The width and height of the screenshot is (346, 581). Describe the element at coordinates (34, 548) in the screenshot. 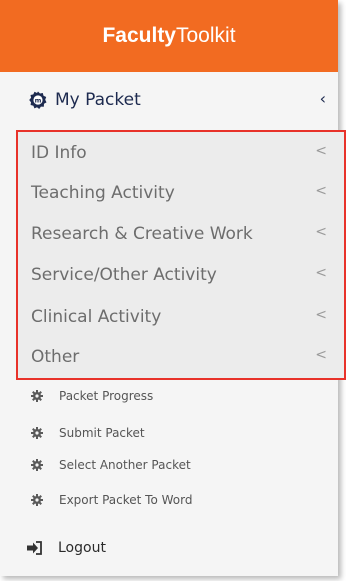

I see `logout-icon` at that location.